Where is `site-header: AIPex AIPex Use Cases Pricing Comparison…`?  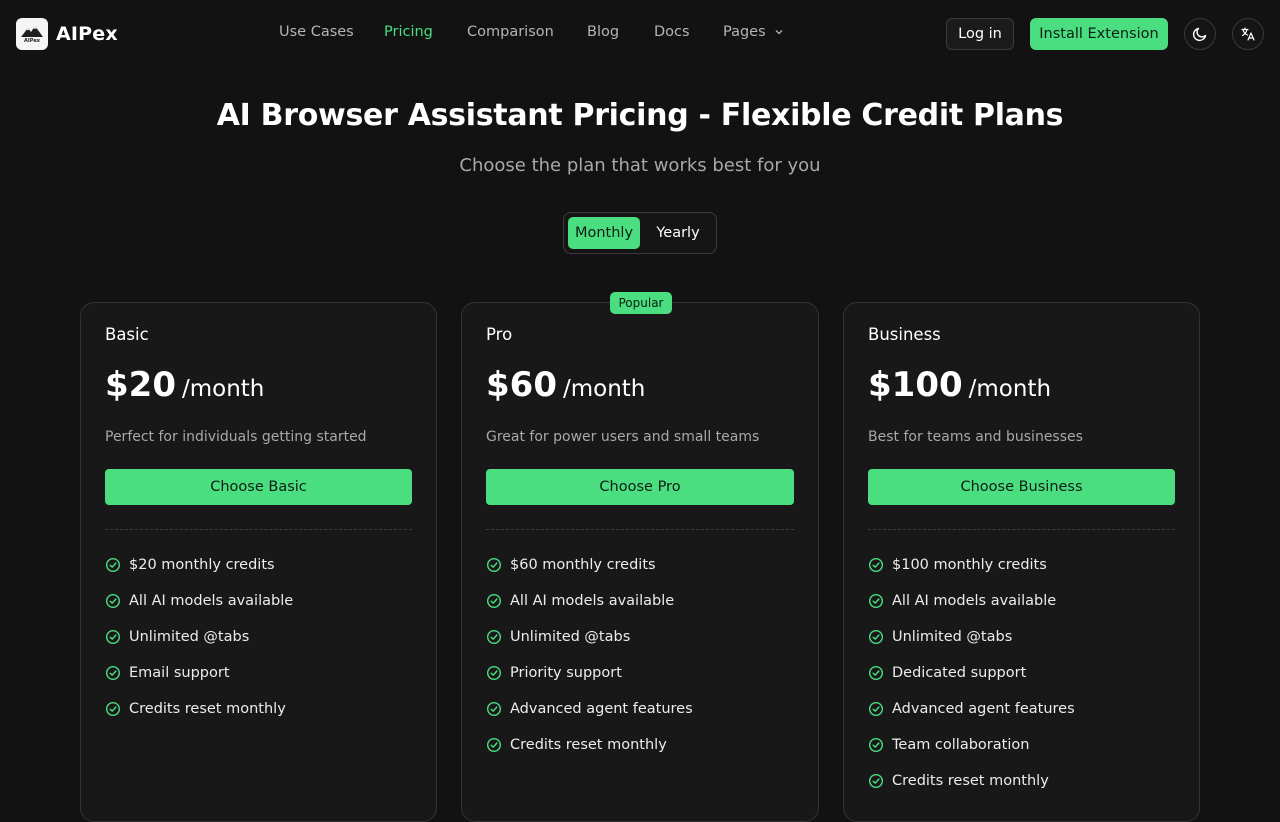
site-header: AIPex AIPex Use Cases Pricing Comparison… is located at coordinates (640, 34).